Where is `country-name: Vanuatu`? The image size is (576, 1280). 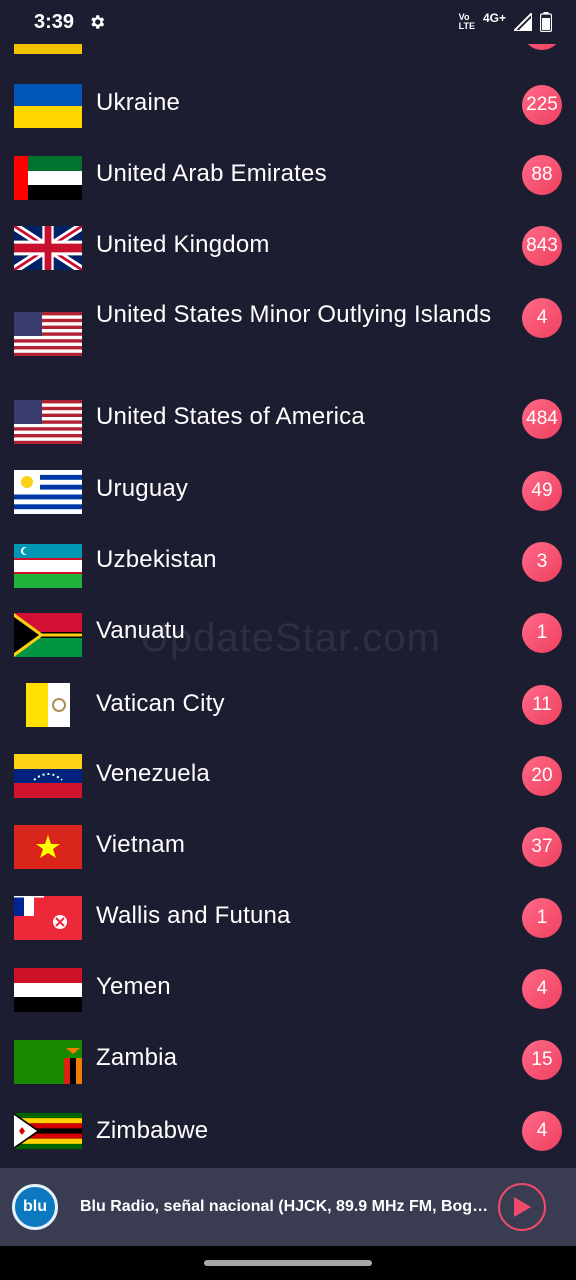
country-name: Vanuatu is located at coordinates (141, 630).